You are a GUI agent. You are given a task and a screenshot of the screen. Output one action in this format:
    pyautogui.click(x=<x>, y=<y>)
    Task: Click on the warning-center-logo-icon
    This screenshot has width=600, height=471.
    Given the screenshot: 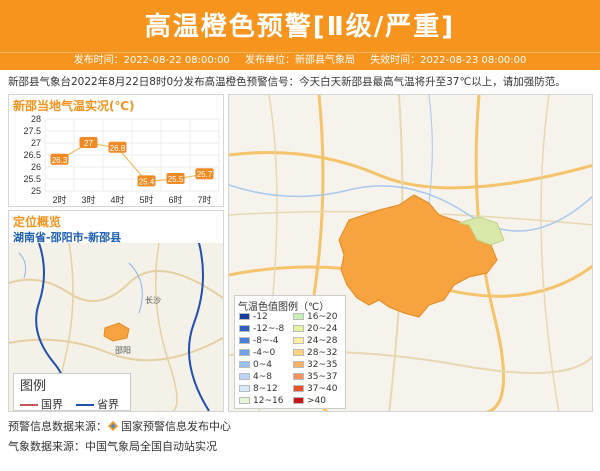 What is the action you would take?
    pyautogui.click(x=113, y=426)
    